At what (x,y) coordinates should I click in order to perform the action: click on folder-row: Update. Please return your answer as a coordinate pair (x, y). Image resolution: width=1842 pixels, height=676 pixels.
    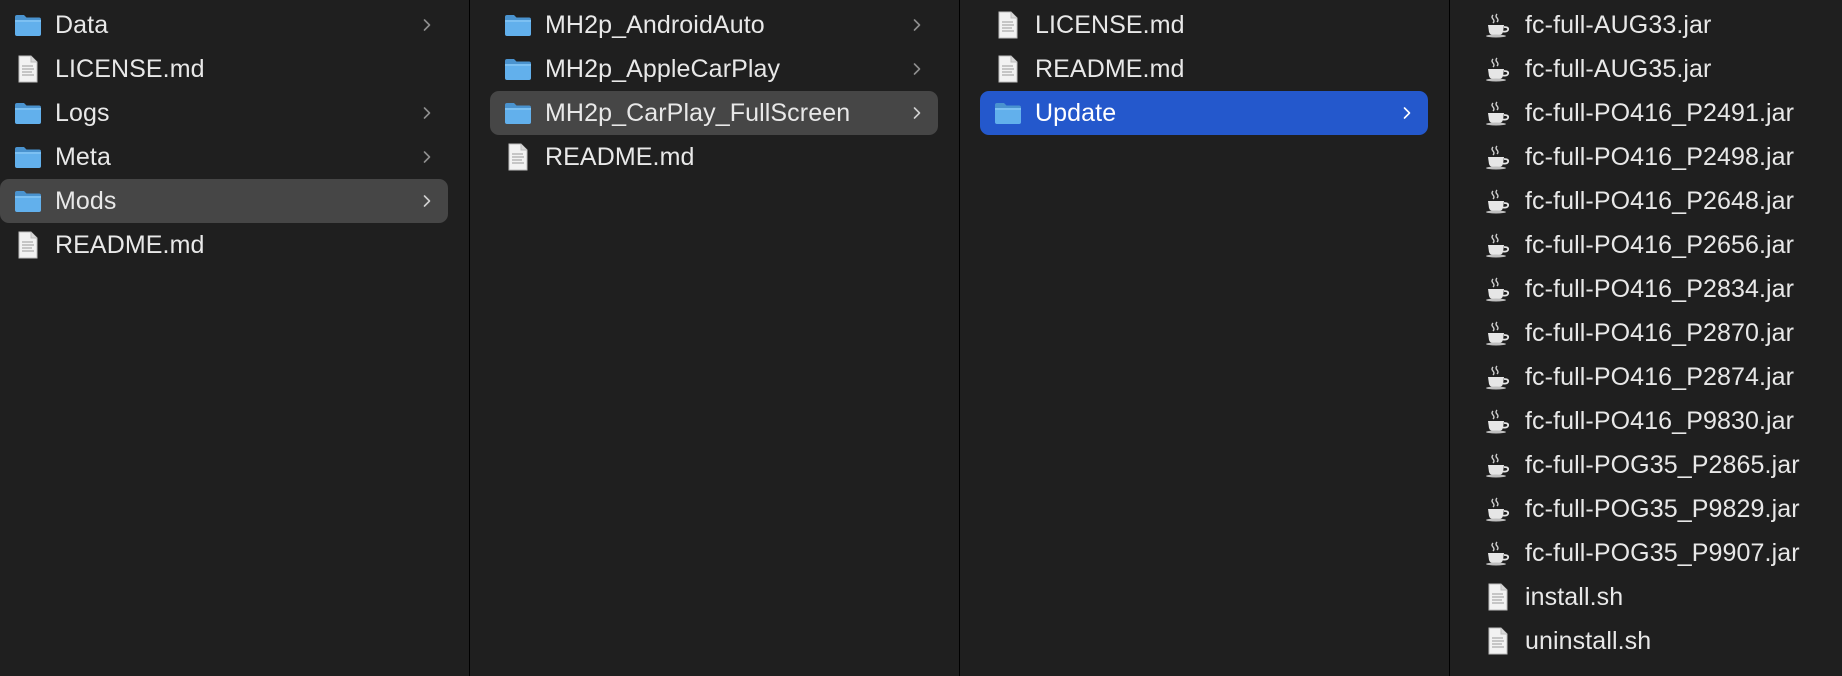
    Looking at the image, I should click on (1204, 113).